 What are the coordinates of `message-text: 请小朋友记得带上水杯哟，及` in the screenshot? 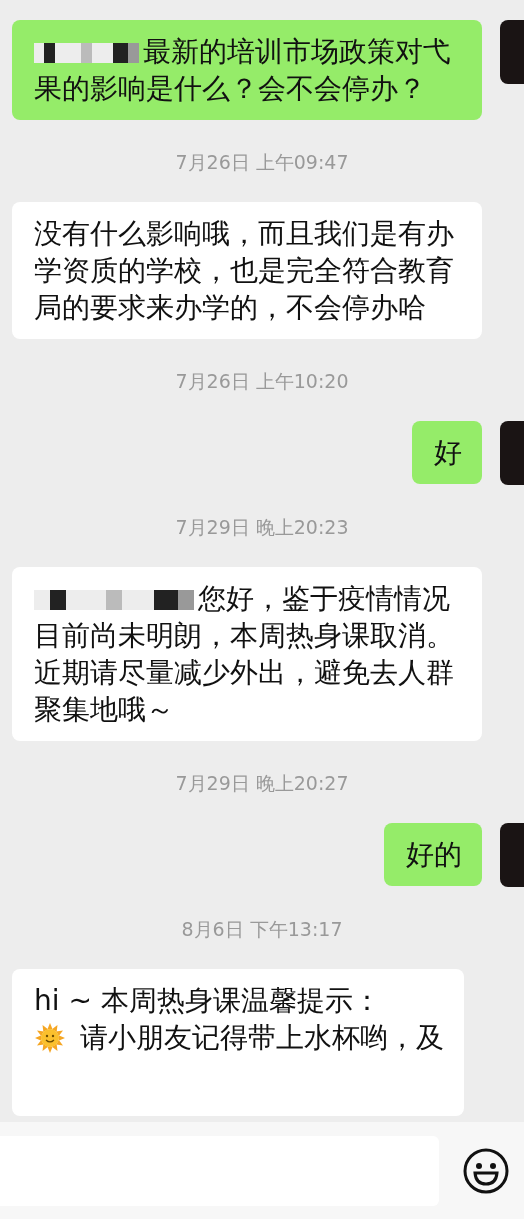 It's located at (262, 1038).